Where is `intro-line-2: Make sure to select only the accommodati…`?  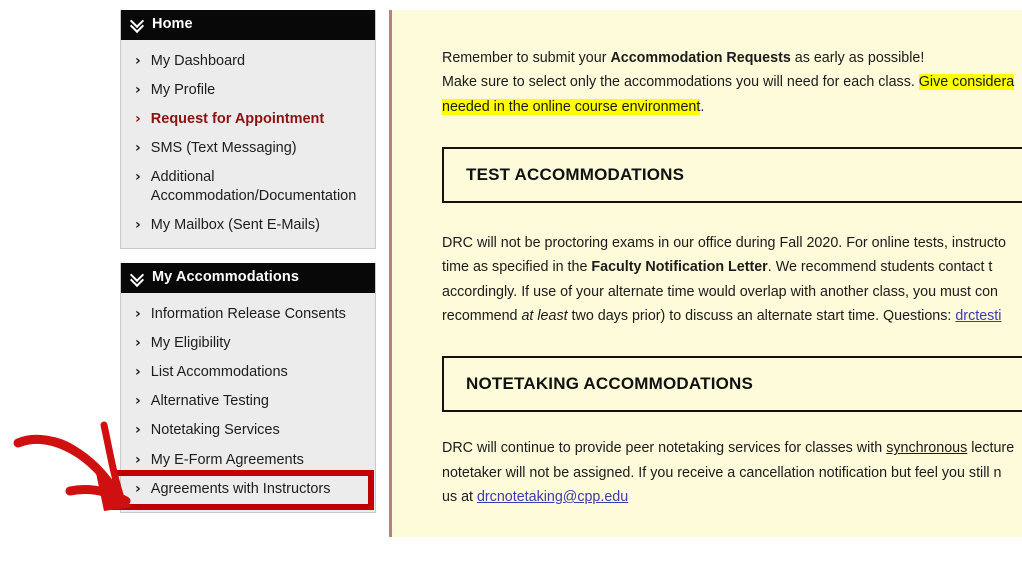 intro-line-2: Make sure to select only the accommodati… is located at coordinates (732, 82).